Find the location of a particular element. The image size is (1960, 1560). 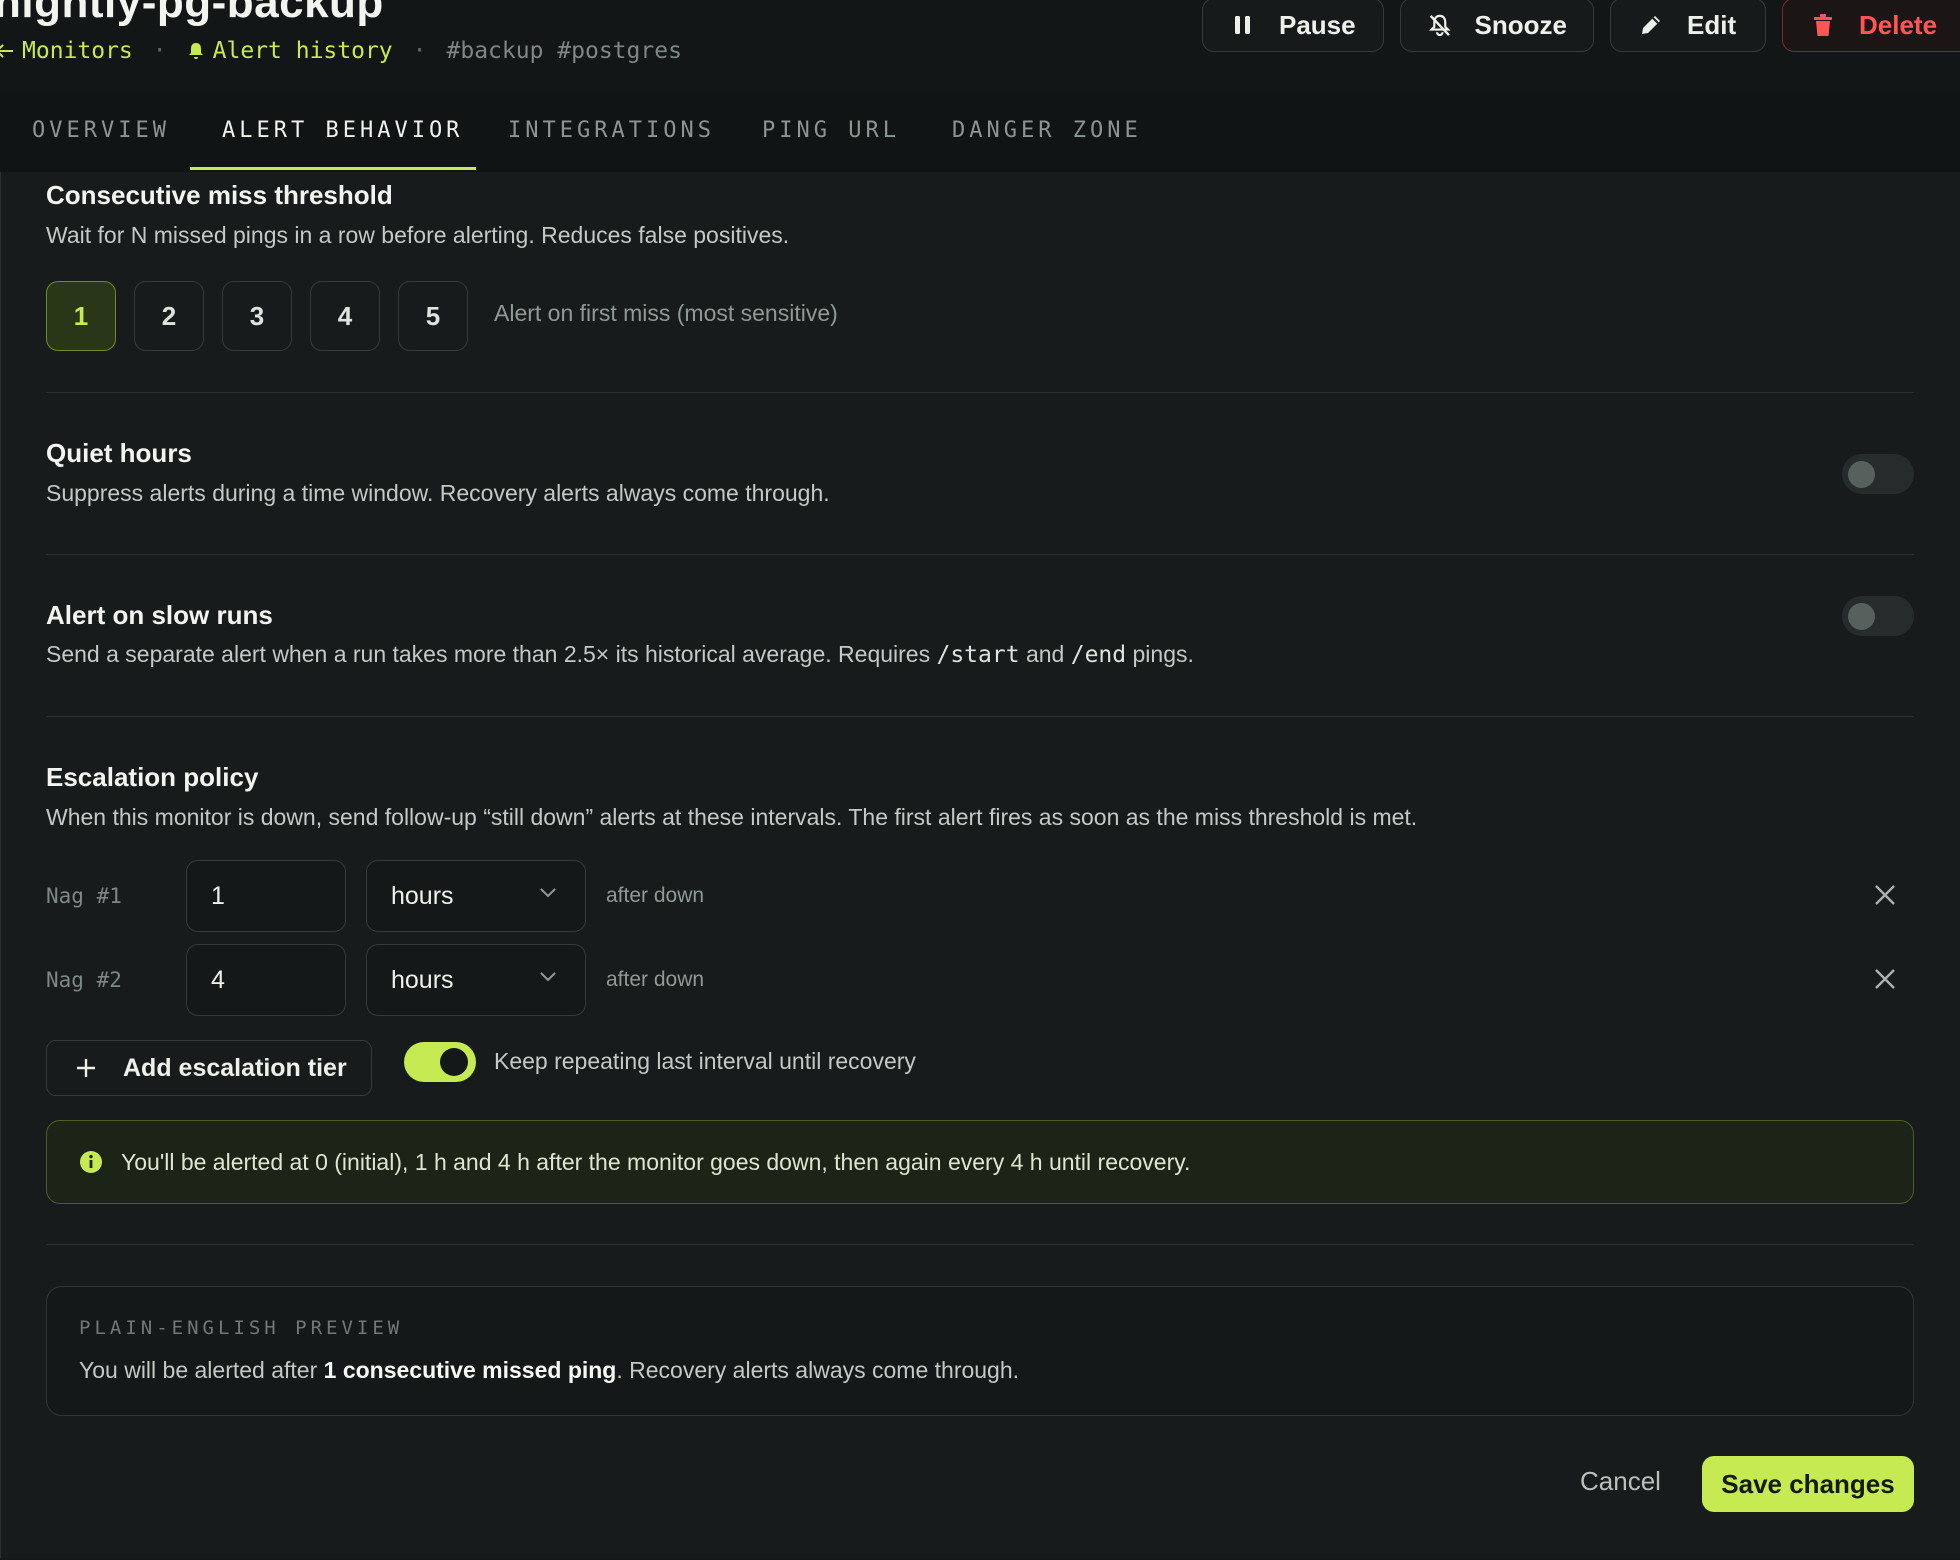

pause-button: Pause is located at coordinates (1293, 26).